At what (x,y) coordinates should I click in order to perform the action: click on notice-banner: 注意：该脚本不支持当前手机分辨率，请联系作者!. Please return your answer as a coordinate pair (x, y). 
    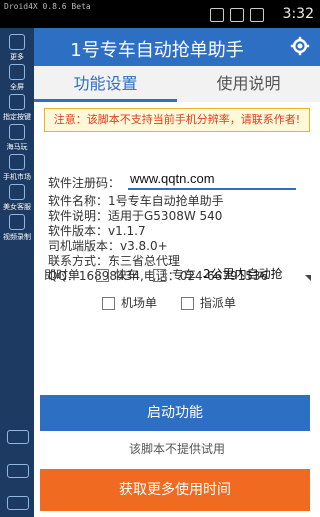
    Looking at the image, I should click on (177, 120).